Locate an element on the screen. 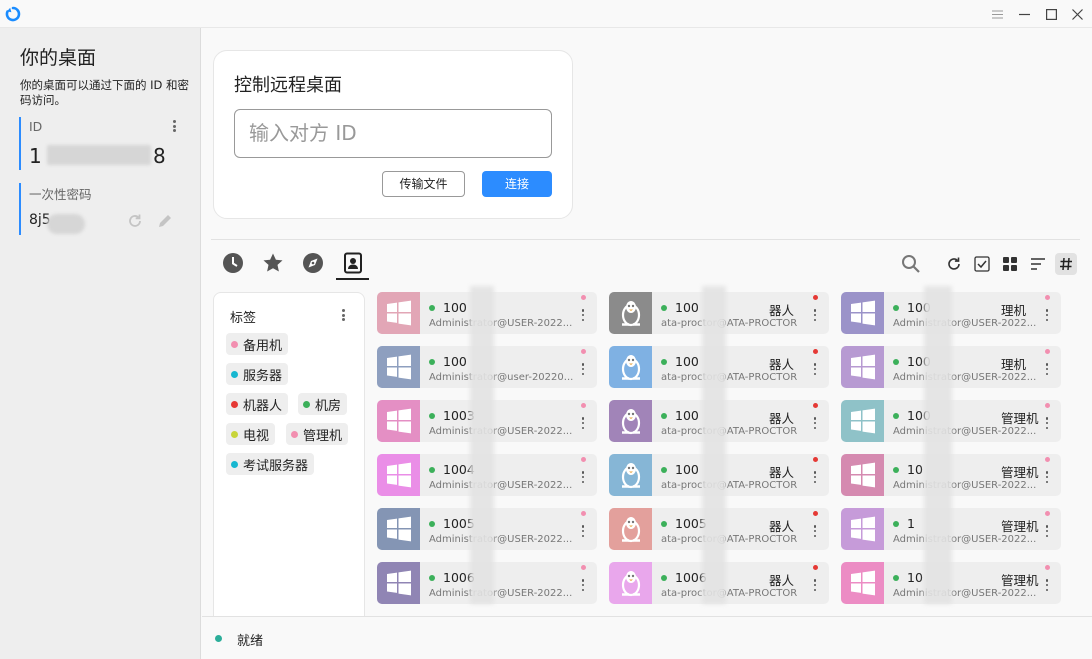 This screenshot has height=659, width=1092. tags-more-icon is located at coordinates (343, 315).